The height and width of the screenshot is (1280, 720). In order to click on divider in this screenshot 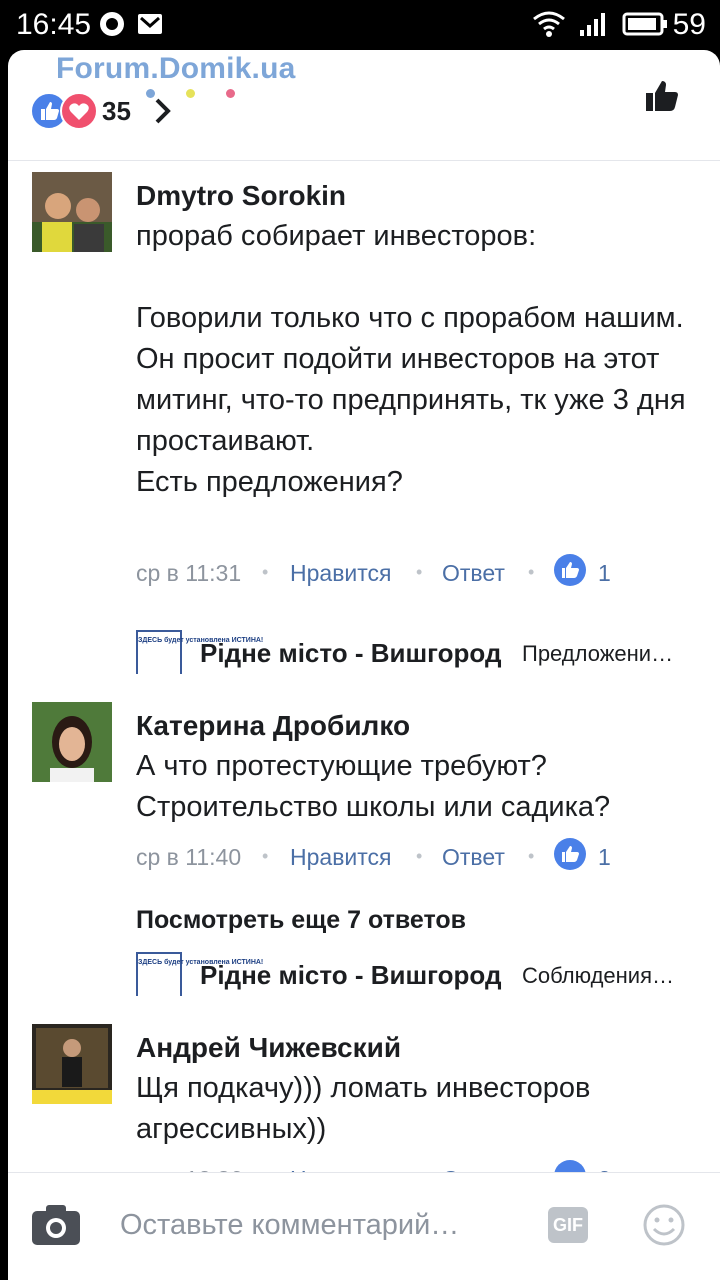, I will do `click(364, 160)`.